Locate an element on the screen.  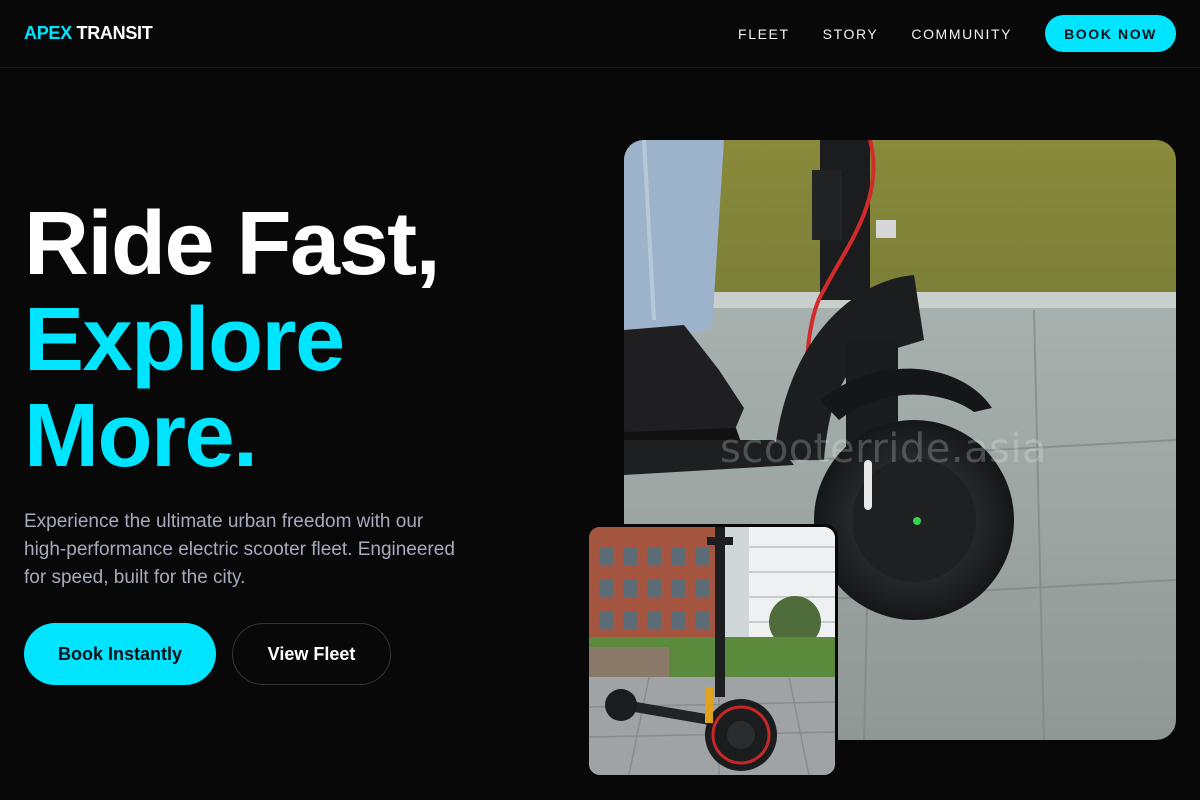
logo-accent-text: APEX is located at coordinates (48, 33).